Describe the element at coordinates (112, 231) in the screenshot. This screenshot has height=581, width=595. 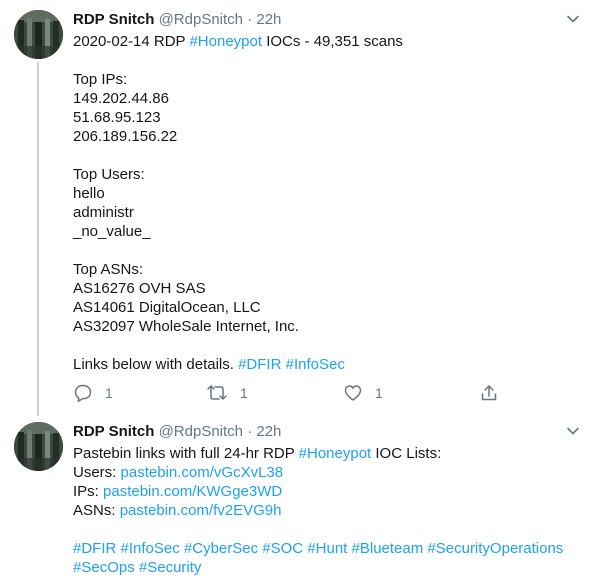
I see `tweet-text-segment: _no_value_` at that location.